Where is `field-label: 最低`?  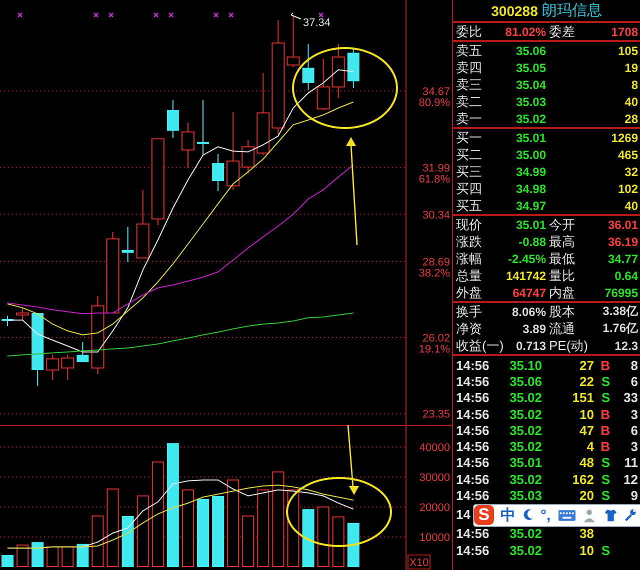
field-label: 最低 is located at coordinates (562, 258).